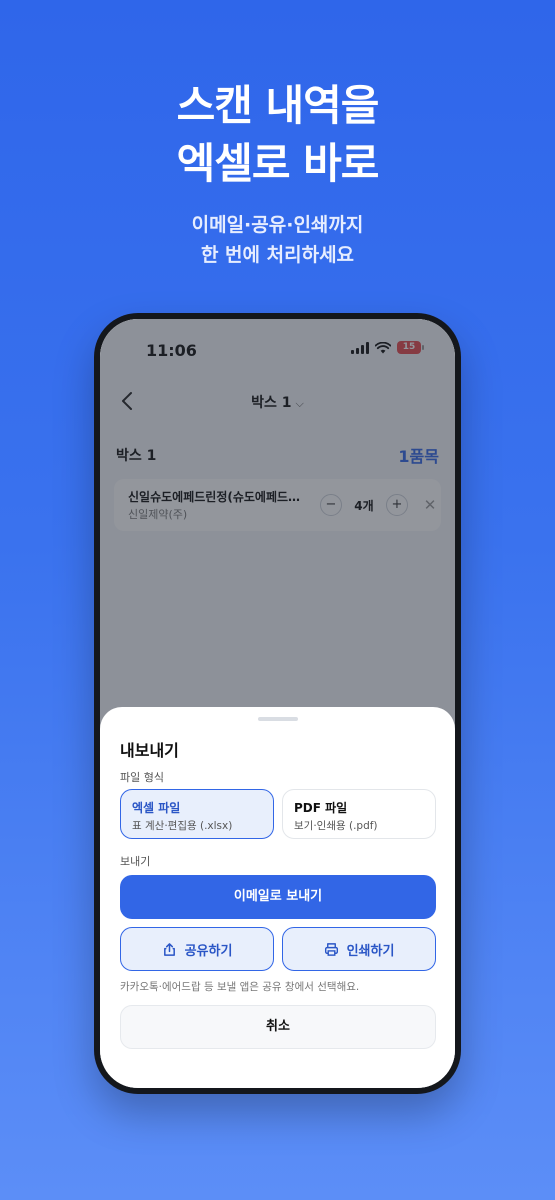  What do you see at coordinates (156, 808) in the screenshot?
I see `format-option-title: 엑셀 파일` at bounding box center [156, 808].